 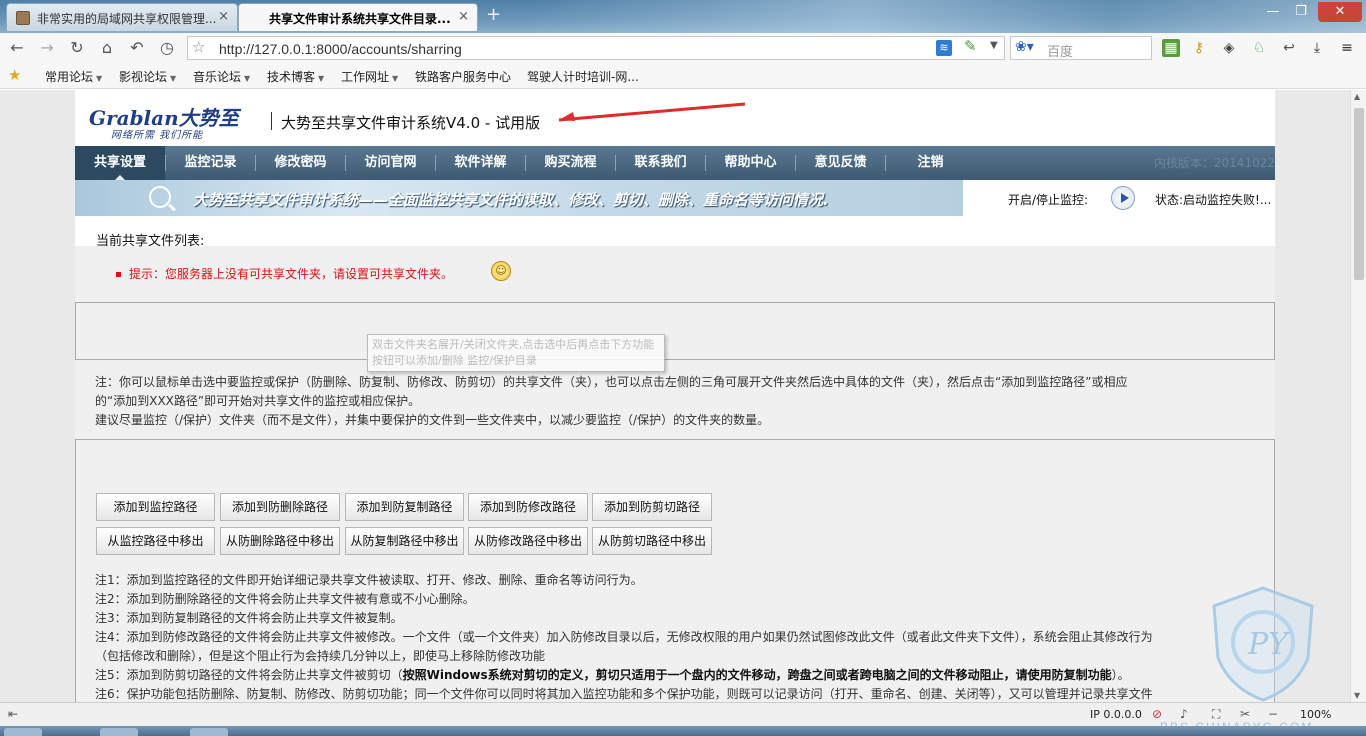 What do you see at coordinates (73, 76) in the screenshot?
I see `bookmark-item: 常用论坛 ▼` at bounding box center [73, 76].